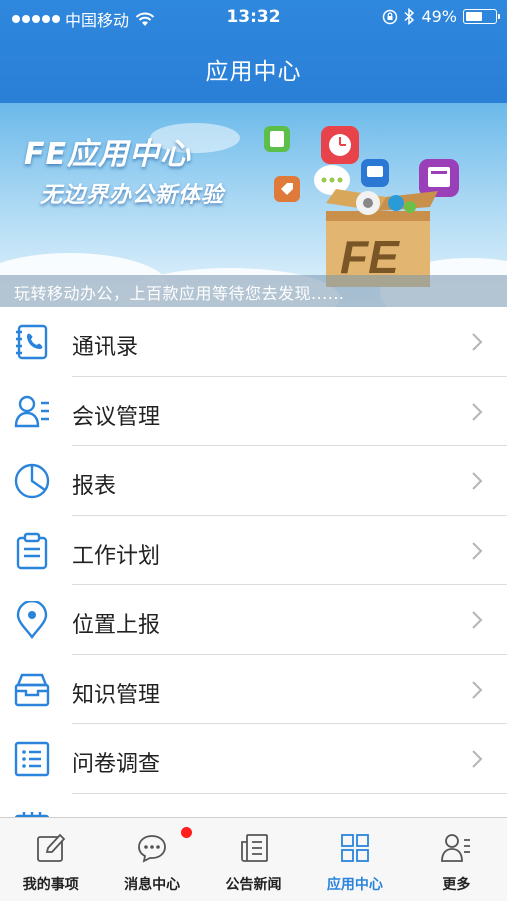 This screenshot has height=901, width=507. I want to click on list-item-work-plan: 工作计划, so click(253, 550).